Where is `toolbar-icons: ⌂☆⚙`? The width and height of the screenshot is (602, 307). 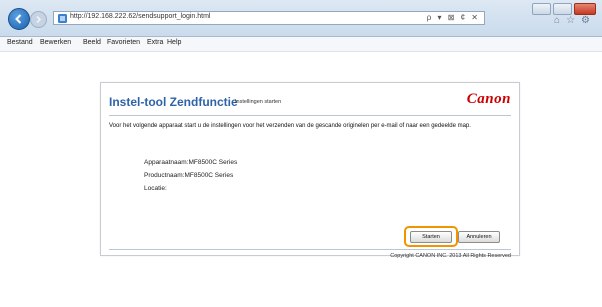 toolbar-icons: ⌂☆⚙ is located at coordinates (575, 20).